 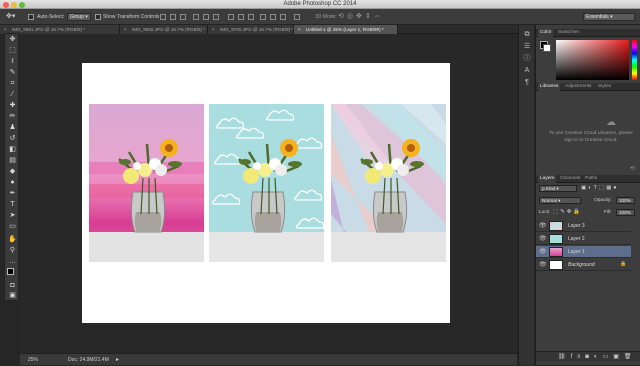 What do you see at coordinates (12, 150) in the screenshot?
I see `eraser-tool-icon: ◧` at bounding box center [12, 150].